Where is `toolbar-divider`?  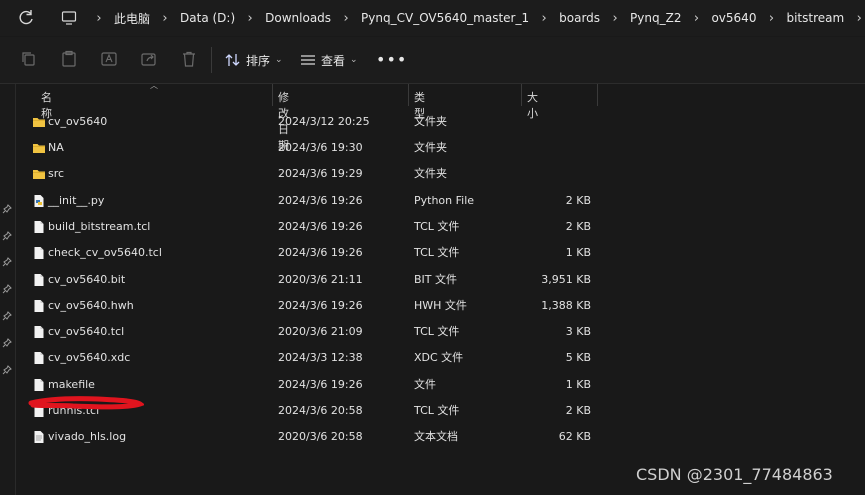
toolbar-divider is located at coordinates (211, 60).